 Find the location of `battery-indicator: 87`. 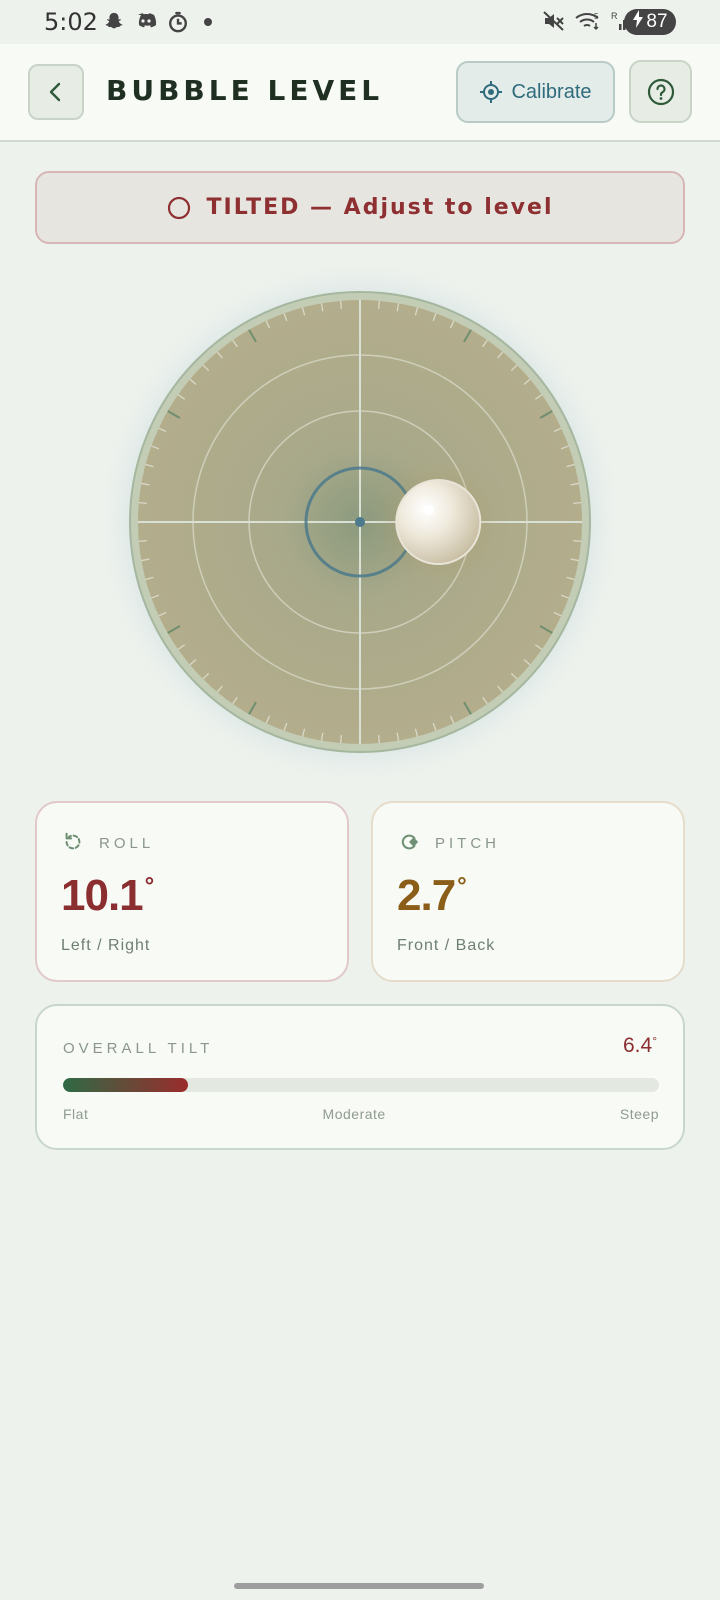

battery-indicator: 87 is located at coordinates (653, 22).